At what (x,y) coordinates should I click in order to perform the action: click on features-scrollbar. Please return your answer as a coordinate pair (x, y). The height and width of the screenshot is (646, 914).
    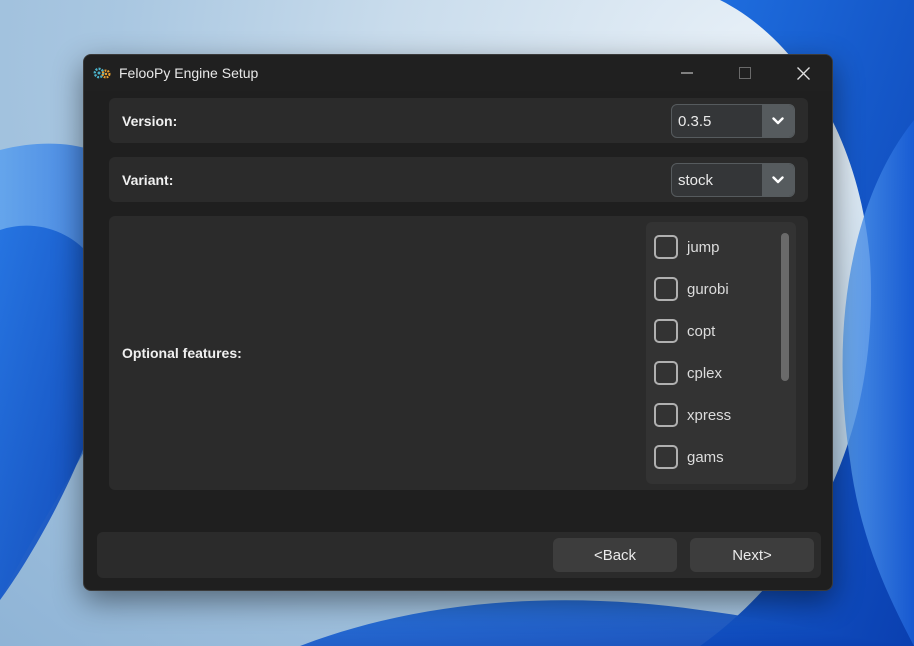
    Looking at the image, I should click on (785, 307).